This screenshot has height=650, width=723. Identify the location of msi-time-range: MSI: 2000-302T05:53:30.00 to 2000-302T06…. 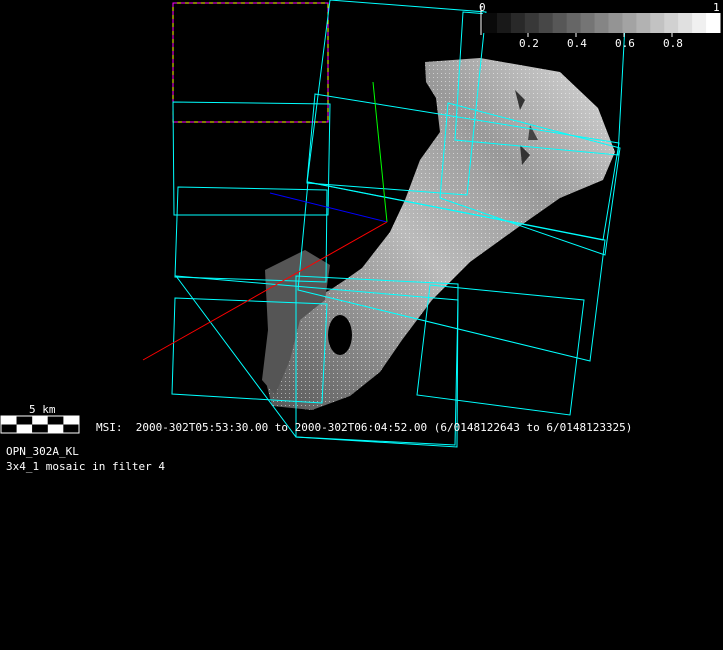
(364, 427).